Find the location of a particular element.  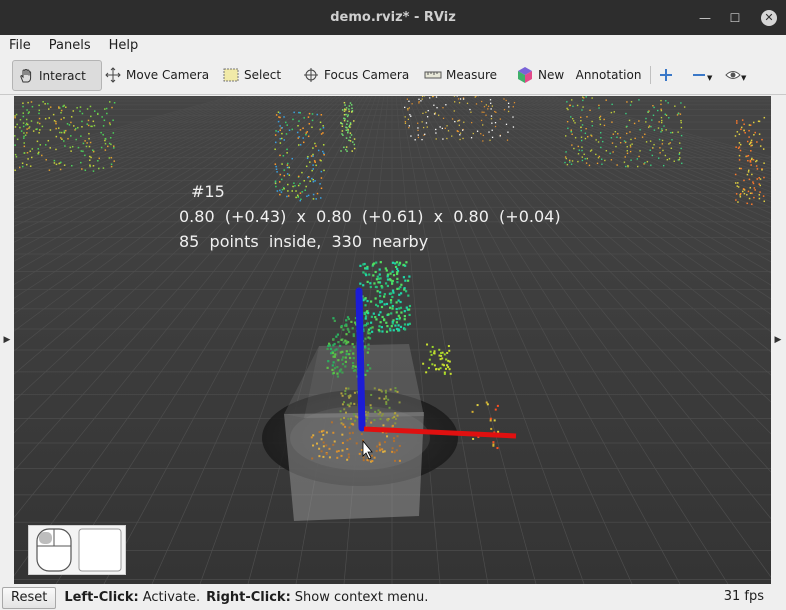

select-label: Select is located at coordinates (263, 74).